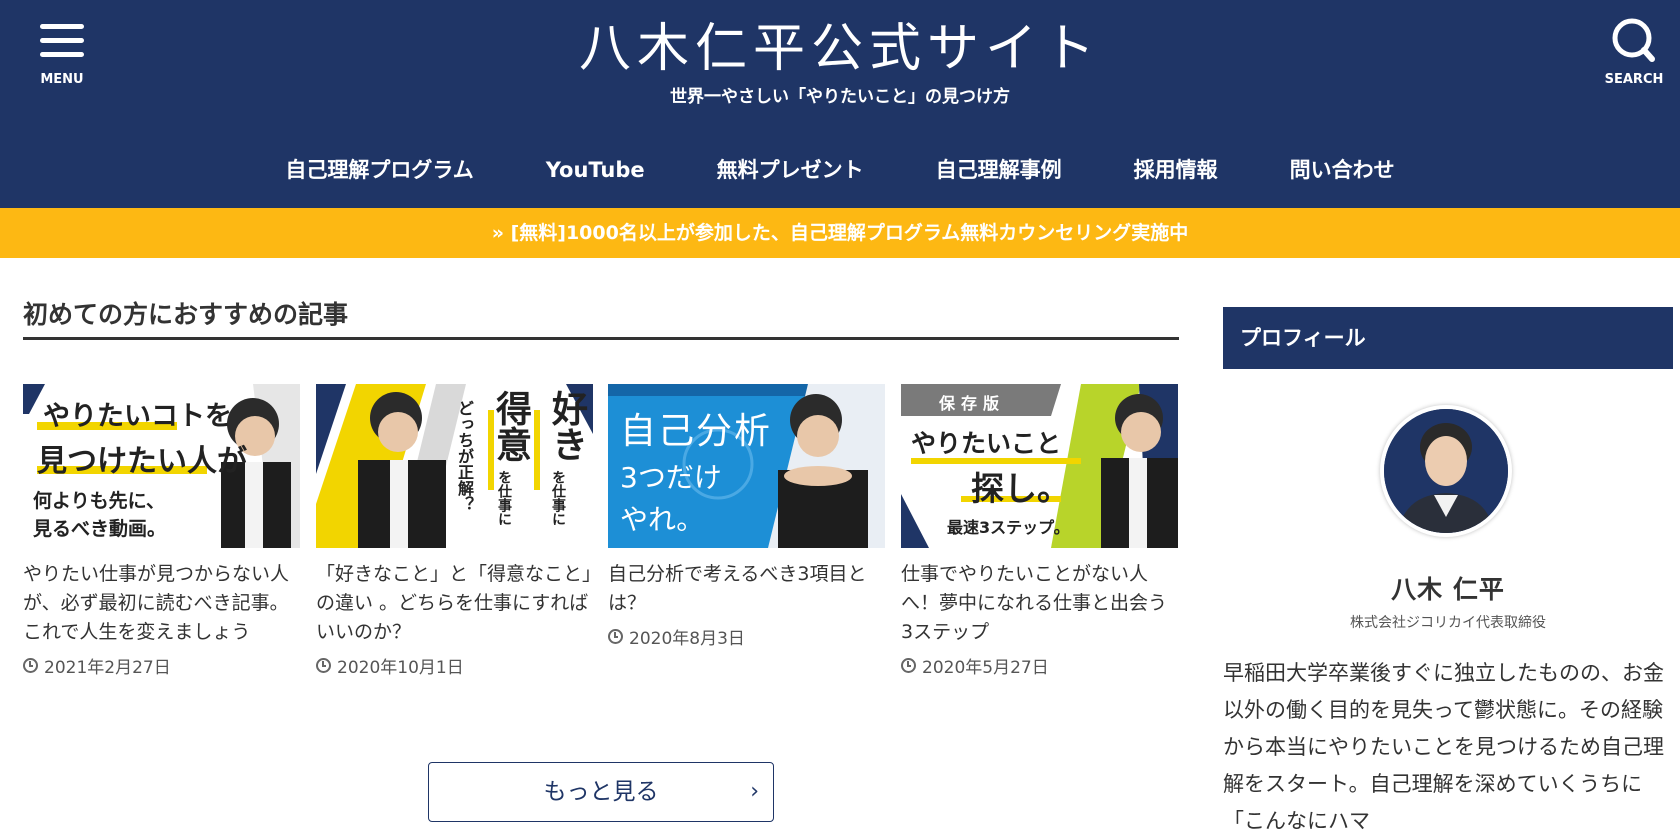 This screenshot has height=840, width=1680. Describe the element at coordinates (1448, 338) in the screenshot. I see `profile-heading: プロフィール` at that location.